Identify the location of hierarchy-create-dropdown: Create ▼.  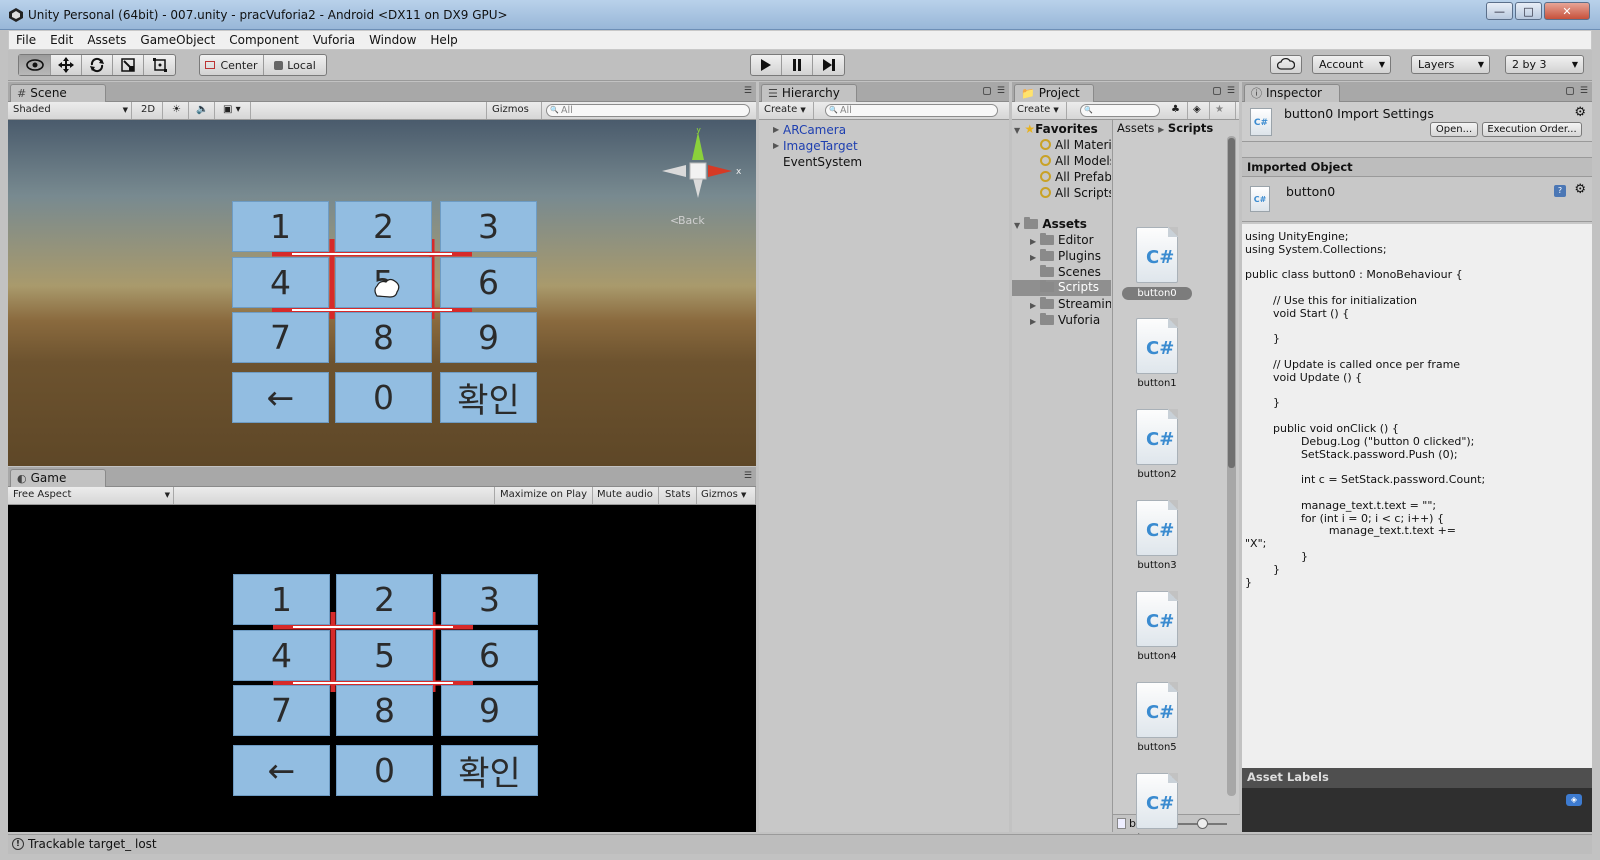
(786, 110).